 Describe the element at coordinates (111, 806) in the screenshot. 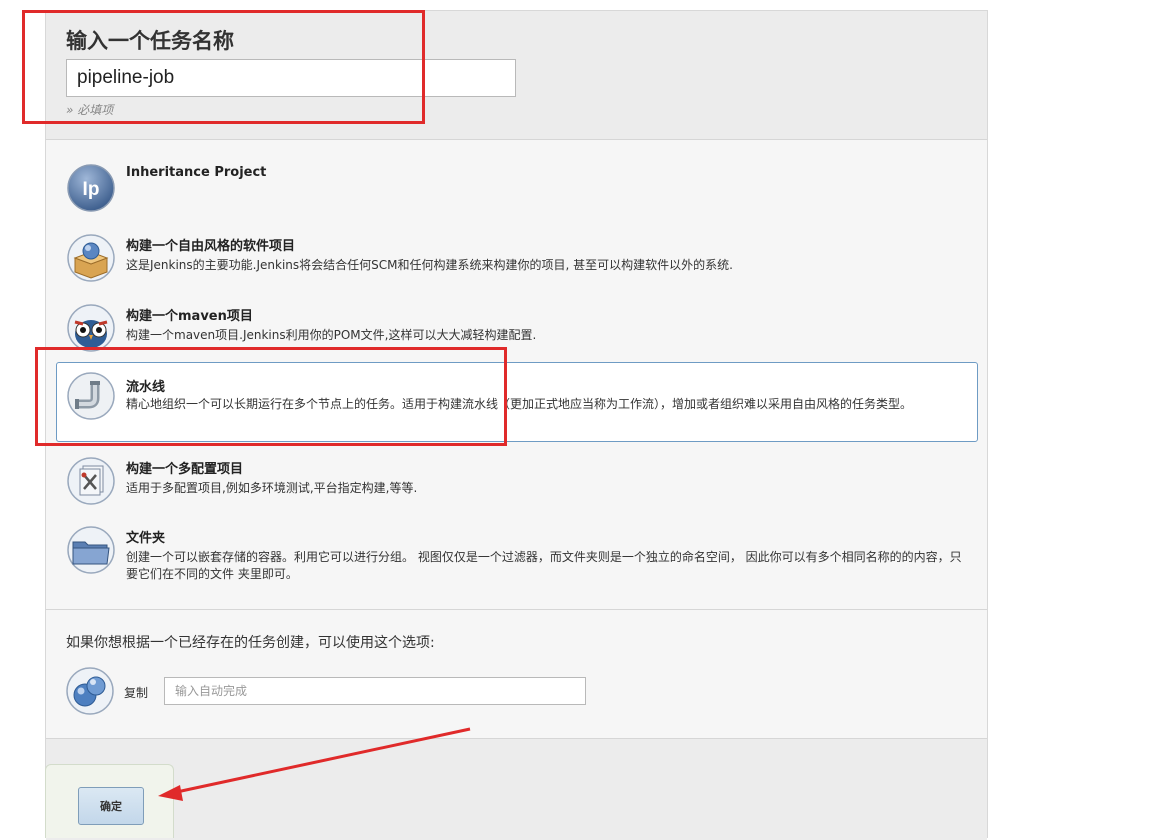

I see `ok-button: 确定` at that location.